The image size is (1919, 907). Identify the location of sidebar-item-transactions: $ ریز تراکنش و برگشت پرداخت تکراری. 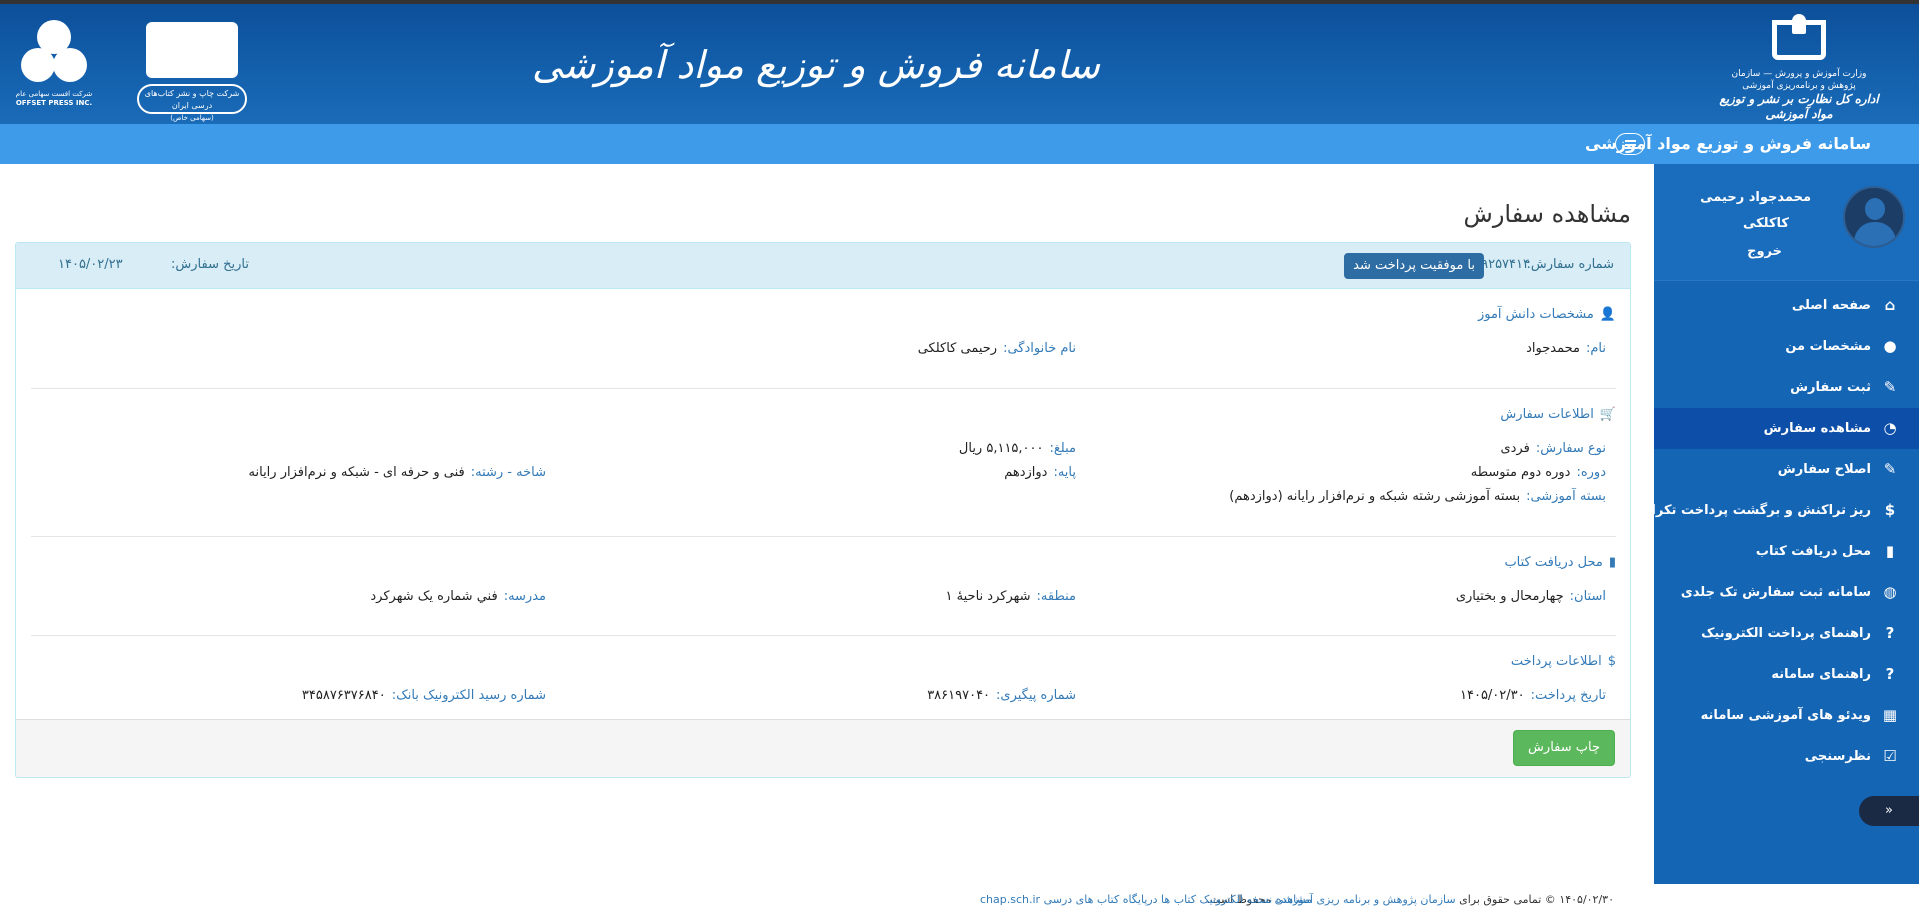
(1775, 510).